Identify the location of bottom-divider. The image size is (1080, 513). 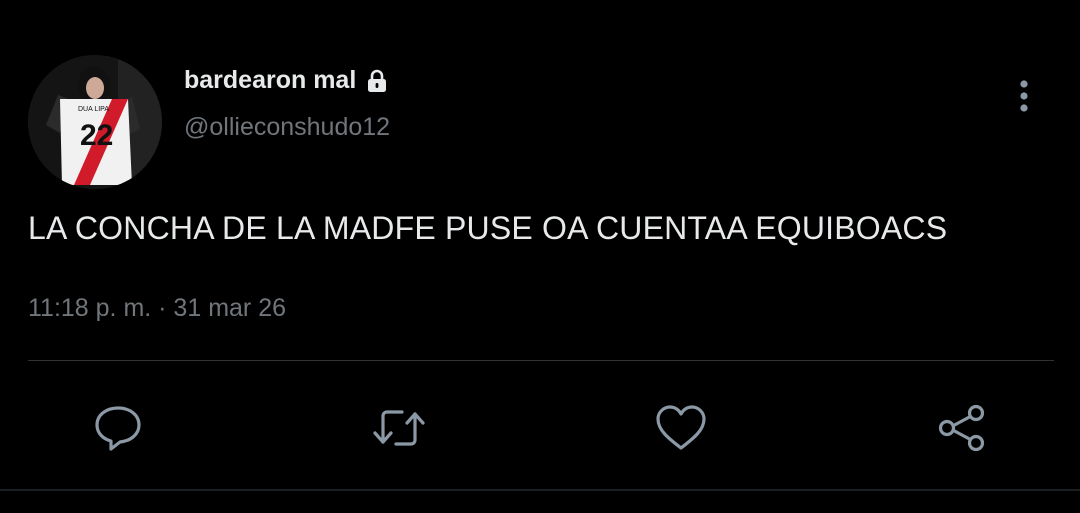
(540, 490).